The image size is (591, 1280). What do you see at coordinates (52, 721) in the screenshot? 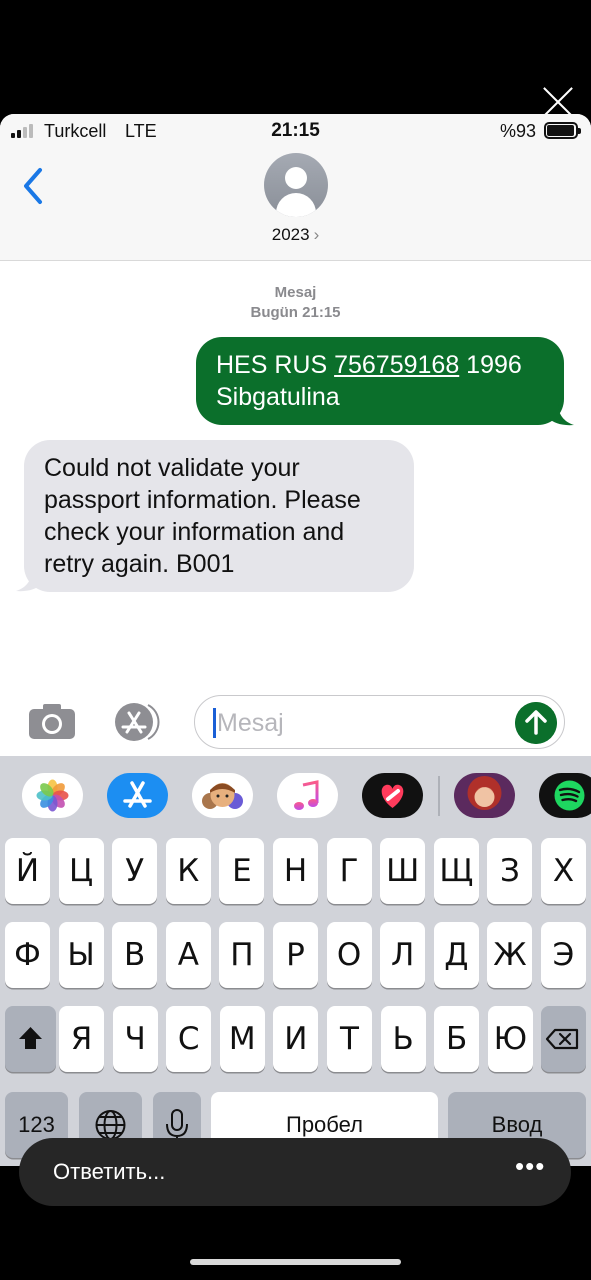
I see `camera-icon` at bounding box center [52, 721].